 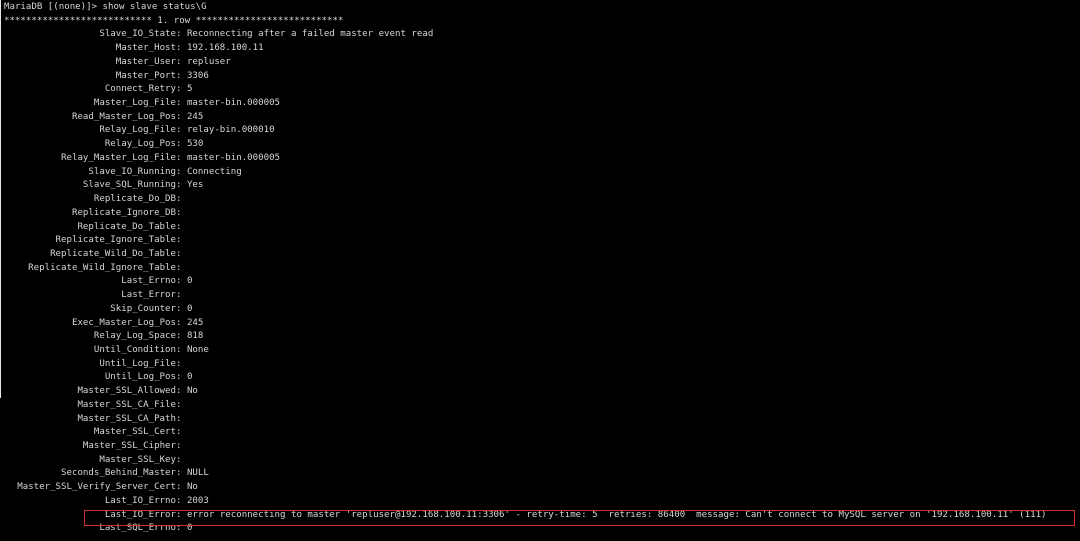 I want to click on field-value: NULL, so click(x=197, y=473).